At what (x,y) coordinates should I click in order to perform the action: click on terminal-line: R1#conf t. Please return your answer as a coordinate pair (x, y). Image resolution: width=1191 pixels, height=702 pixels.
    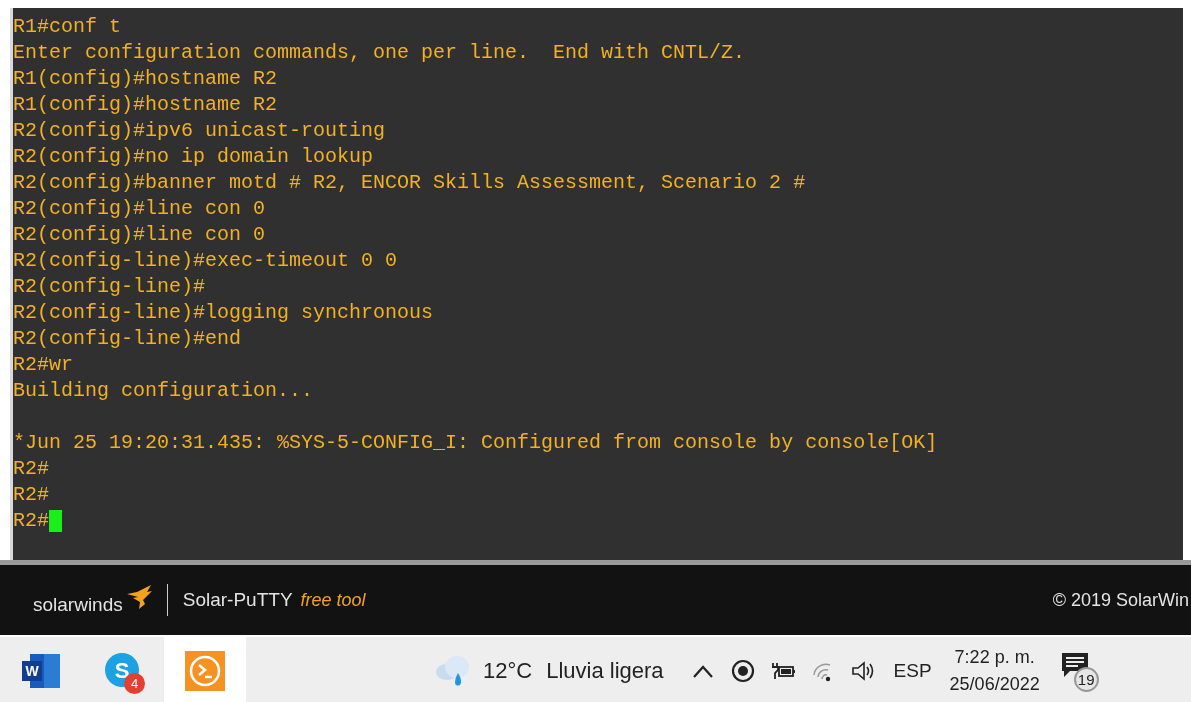
    Looking at the image, I should click on (67, 27).